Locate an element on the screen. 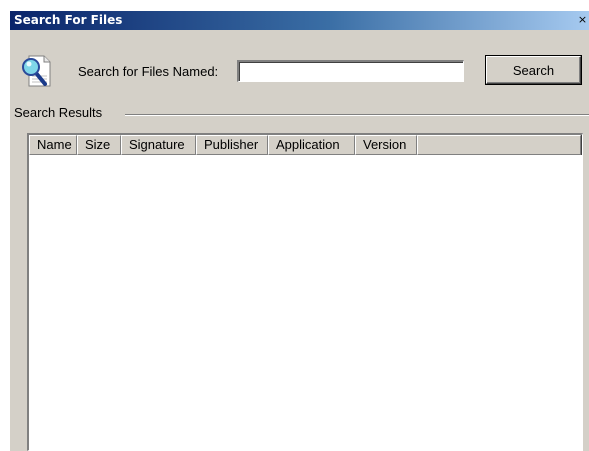 This screenshot has width=589, height=451. file-name-input is located at coordinates (350, 71).